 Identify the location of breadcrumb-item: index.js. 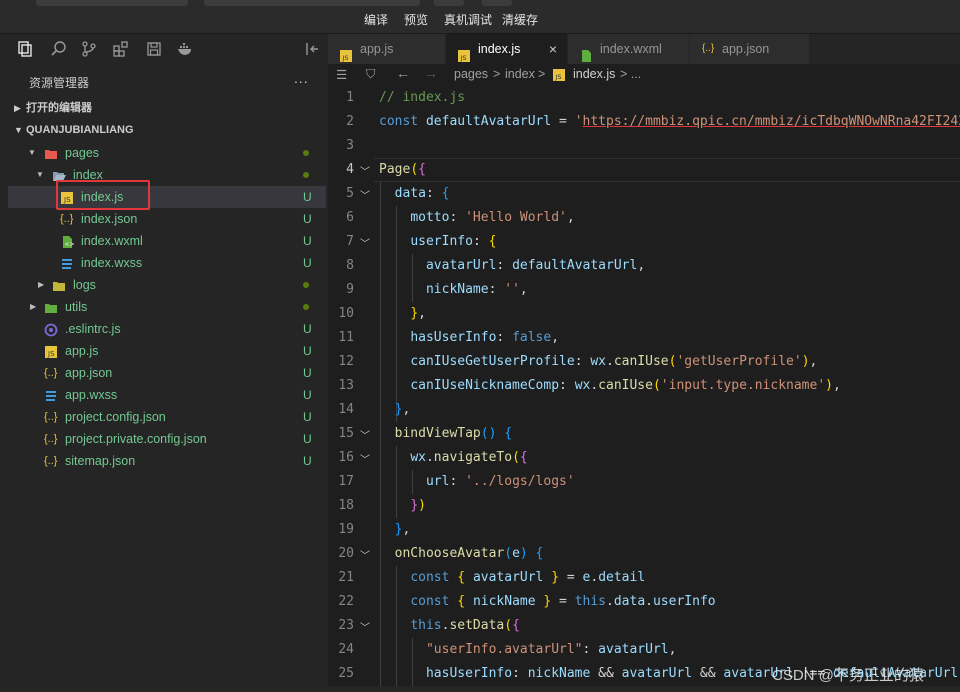
(594, 74).